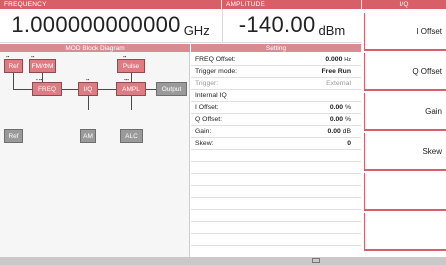 The image size is (446, 265). Describe the element at coordinates (42, 66) in the screenshot. I see `fm-pm-block: FM/ΦM` at that location.